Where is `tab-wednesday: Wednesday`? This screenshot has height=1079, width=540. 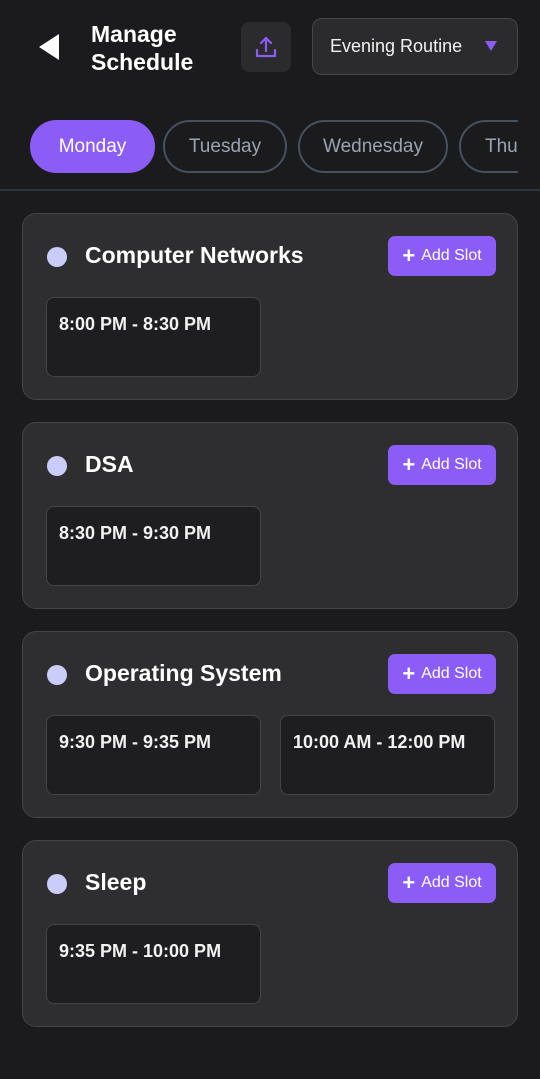 tab-wednesday: Wednesday is located at coordinates (373, 146).